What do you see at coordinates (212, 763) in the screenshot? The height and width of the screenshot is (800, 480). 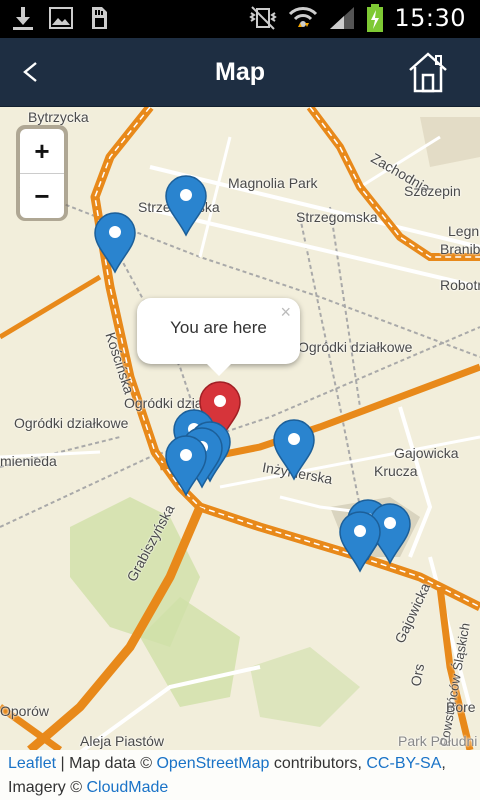 I see `openstreetmap-link: OpenStreetMap` at bounding box center [212, 763].